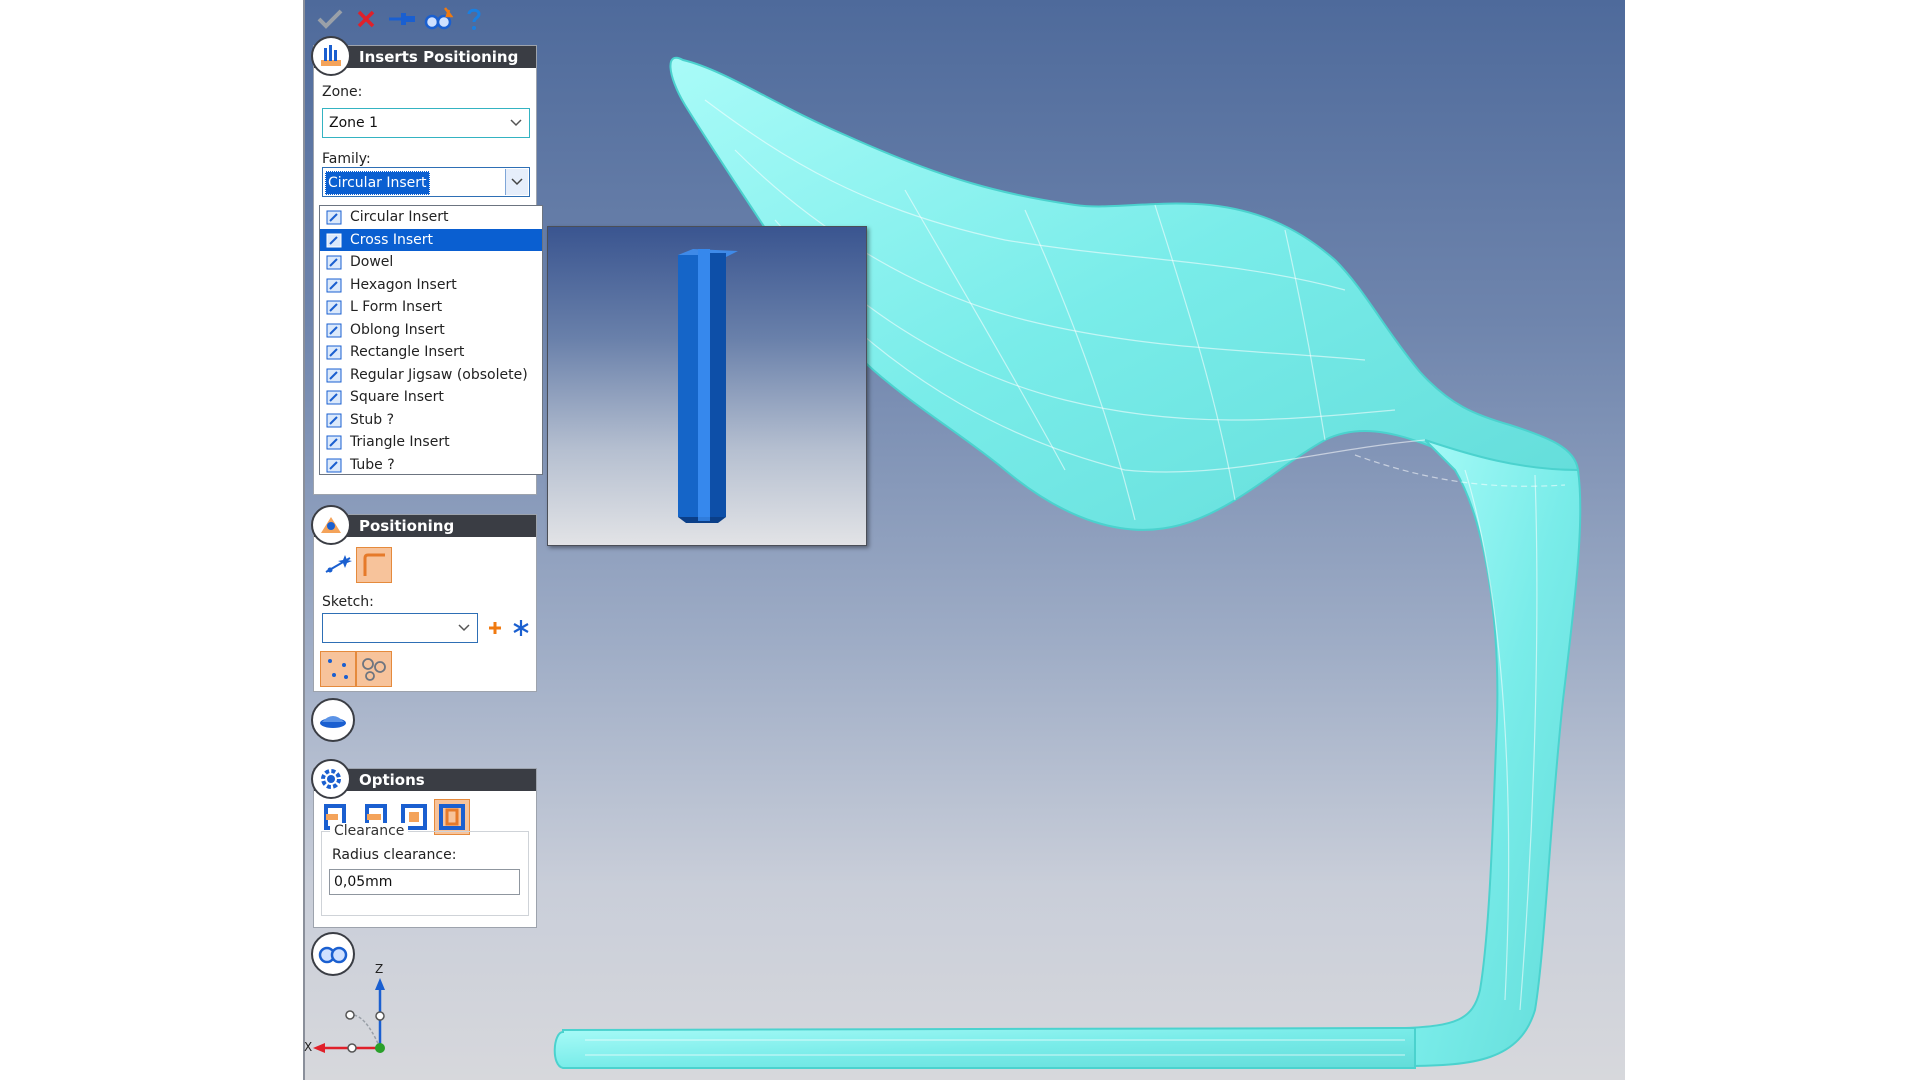  I want to click on options-panel-icon-badge, so click(331, 779).